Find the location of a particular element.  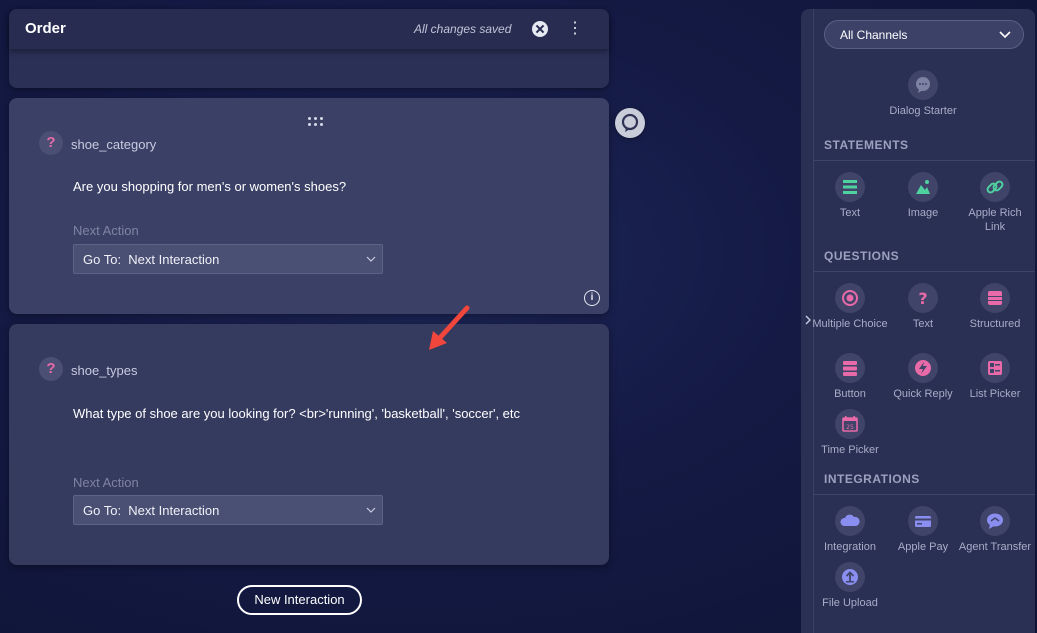

radio-button-icon is located at coordinates (850, 298).